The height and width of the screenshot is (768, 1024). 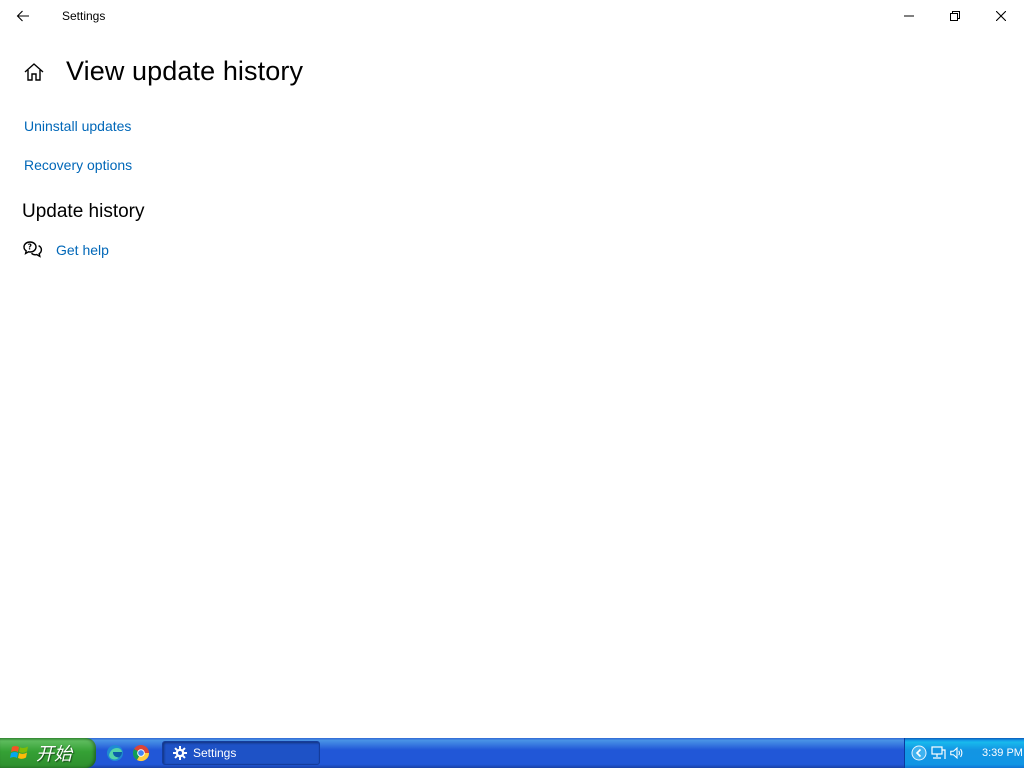 I want to click on start-button: 开始, so click(x=48, y=753).